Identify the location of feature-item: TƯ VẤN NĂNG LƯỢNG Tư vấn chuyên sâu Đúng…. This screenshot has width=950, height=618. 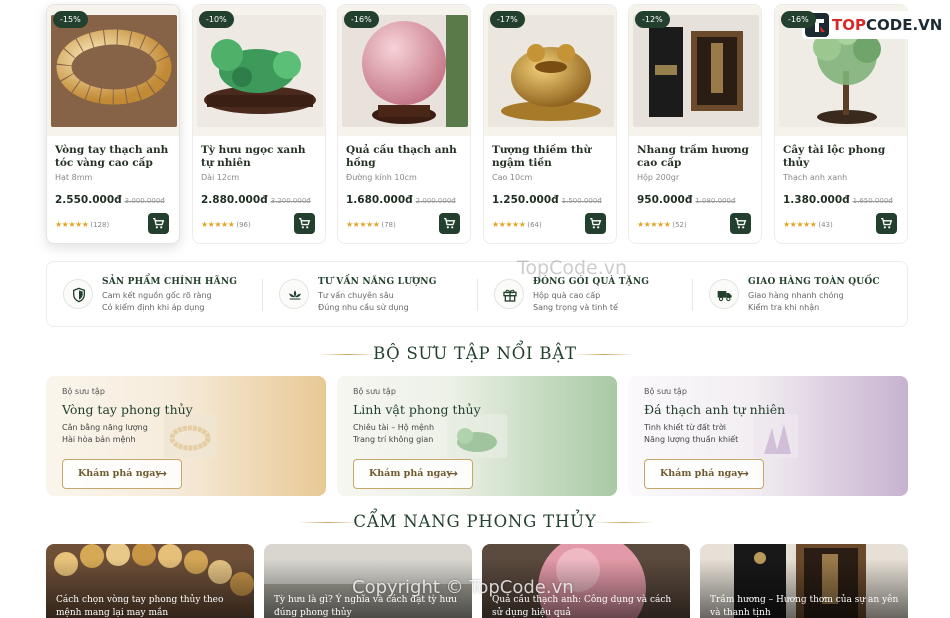
(370, 295).